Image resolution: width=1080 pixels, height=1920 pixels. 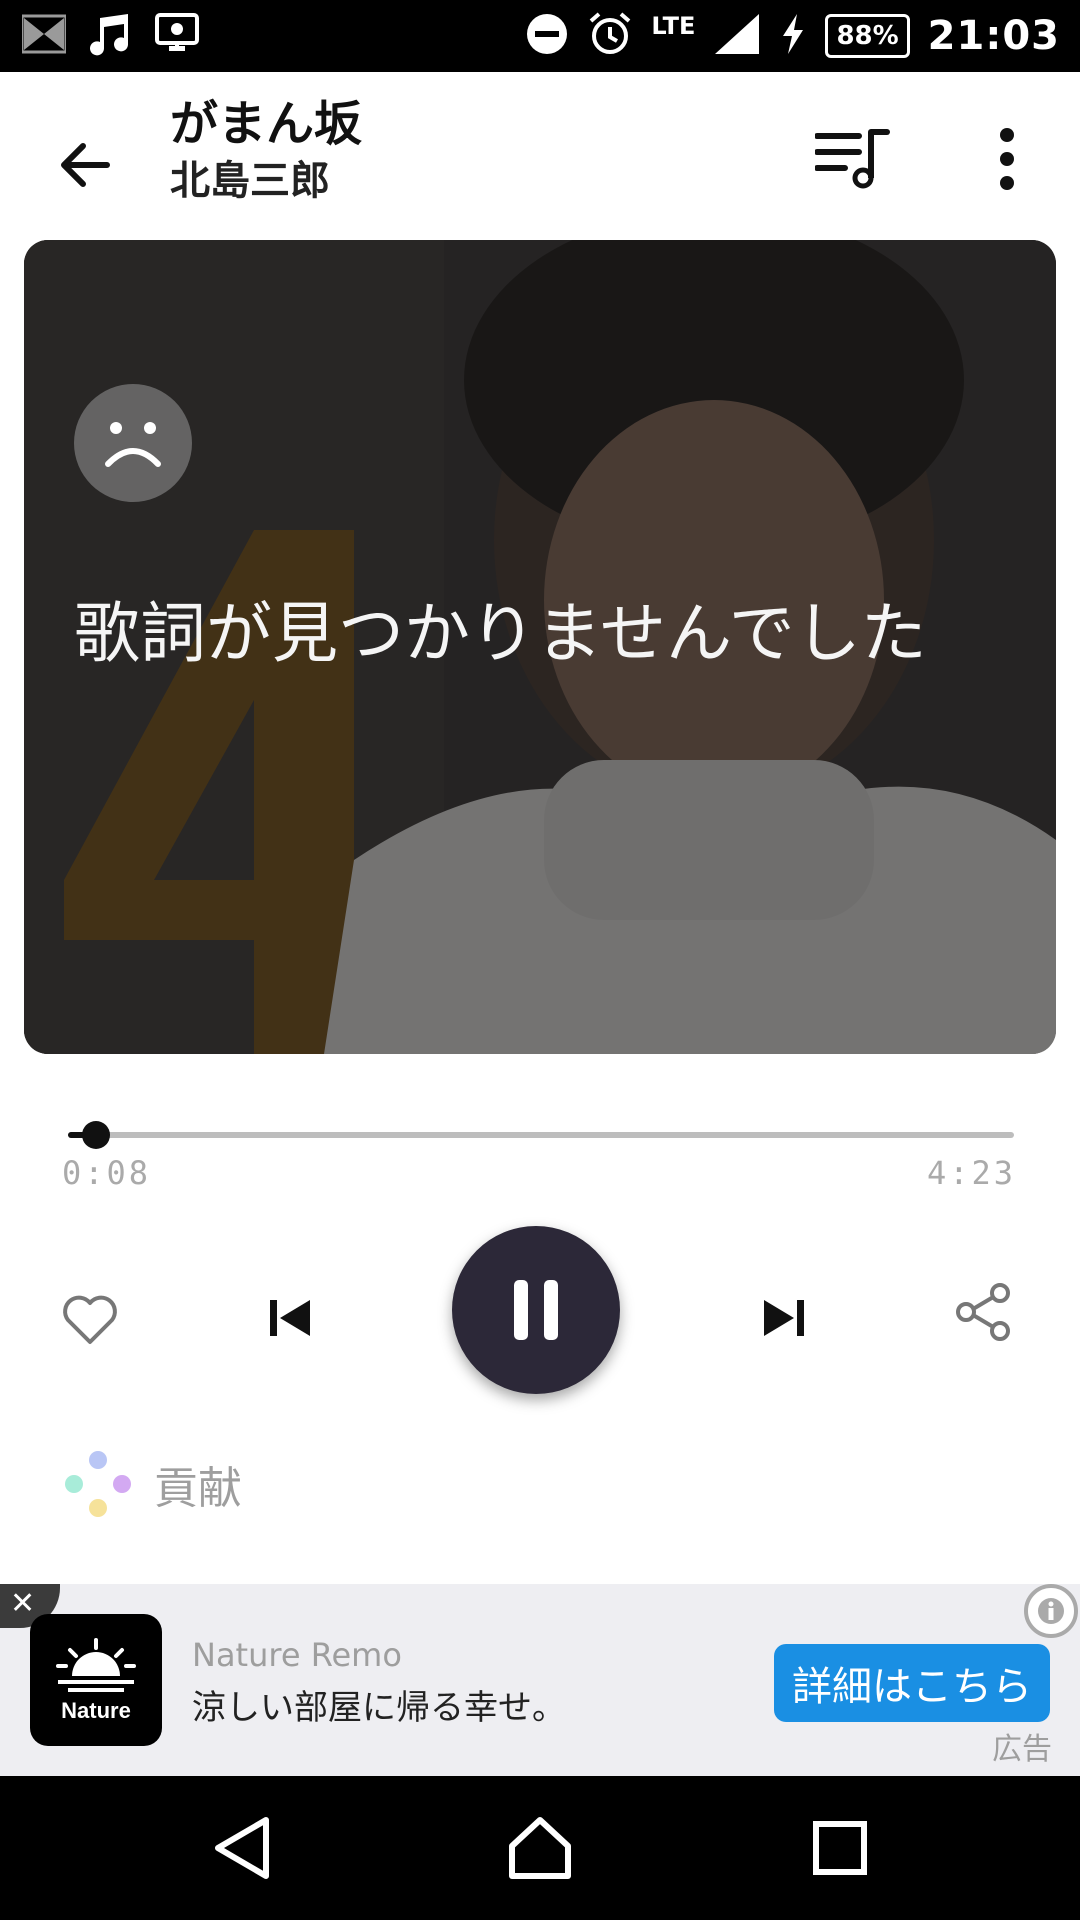 I want to click on app-bar: がまん坂 北島三郎, so click(x=540, y=156).